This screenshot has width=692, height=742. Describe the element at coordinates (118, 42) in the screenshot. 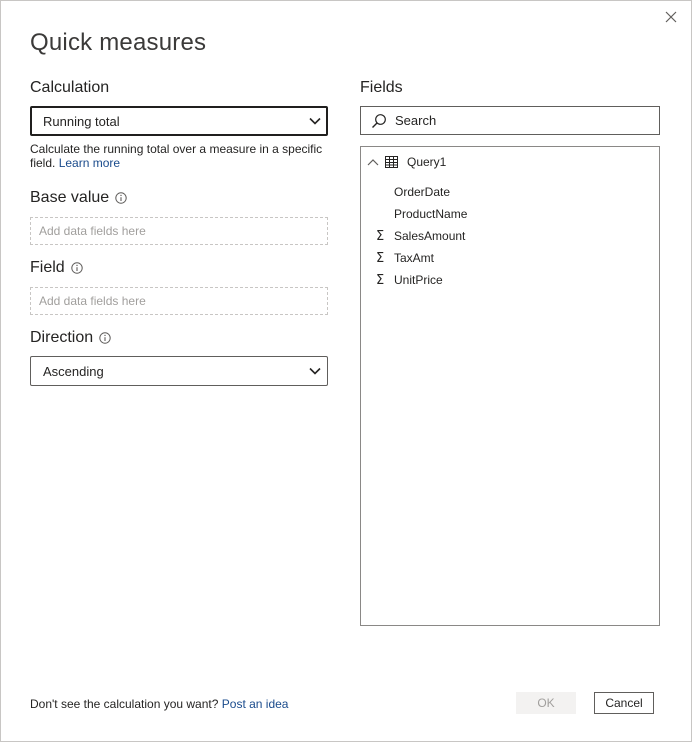

I see `dialog-title: Quick measures` at that location.